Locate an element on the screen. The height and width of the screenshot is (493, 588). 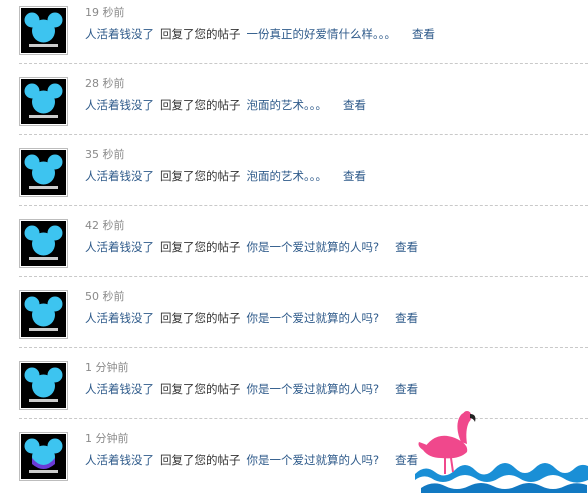
timestamp: 50 秒前 is located at coordinates (105, 296).